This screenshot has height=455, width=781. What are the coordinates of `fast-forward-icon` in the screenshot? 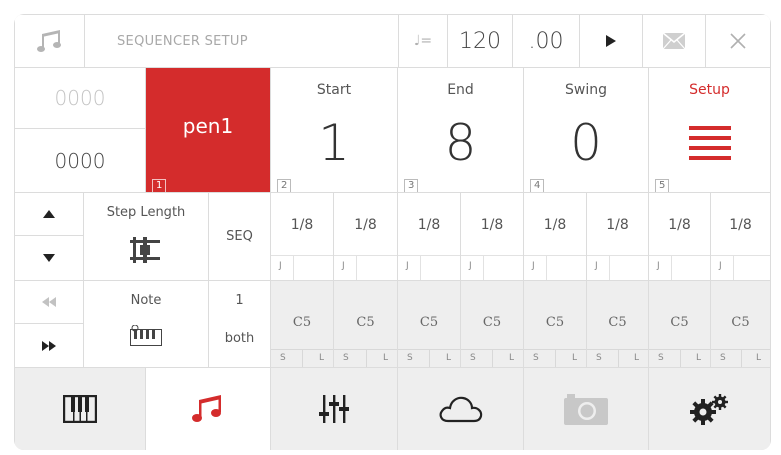 It's located at (49, 345).